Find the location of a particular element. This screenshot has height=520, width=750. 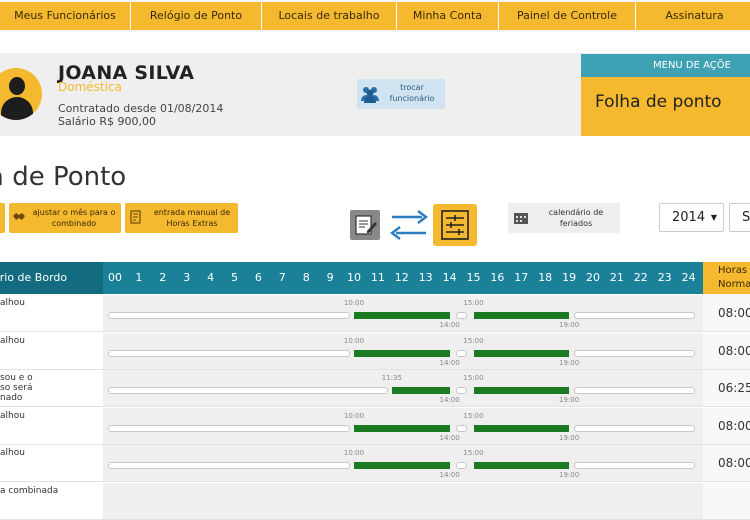

edit-icon is located at coordinates (365, 225).